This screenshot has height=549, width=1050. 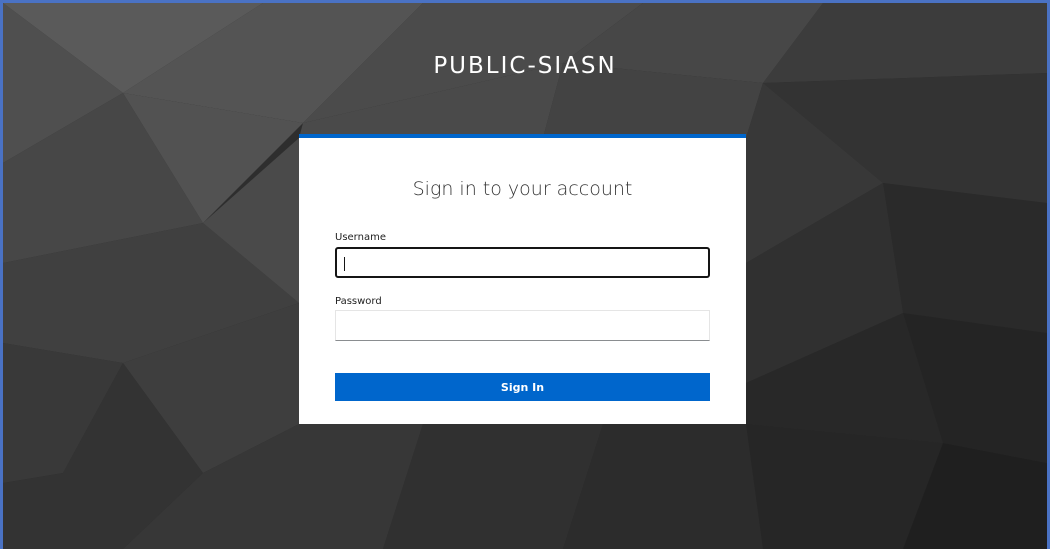 I want to click on login-heading: Sign in to your account, so click(x=522, y=189).